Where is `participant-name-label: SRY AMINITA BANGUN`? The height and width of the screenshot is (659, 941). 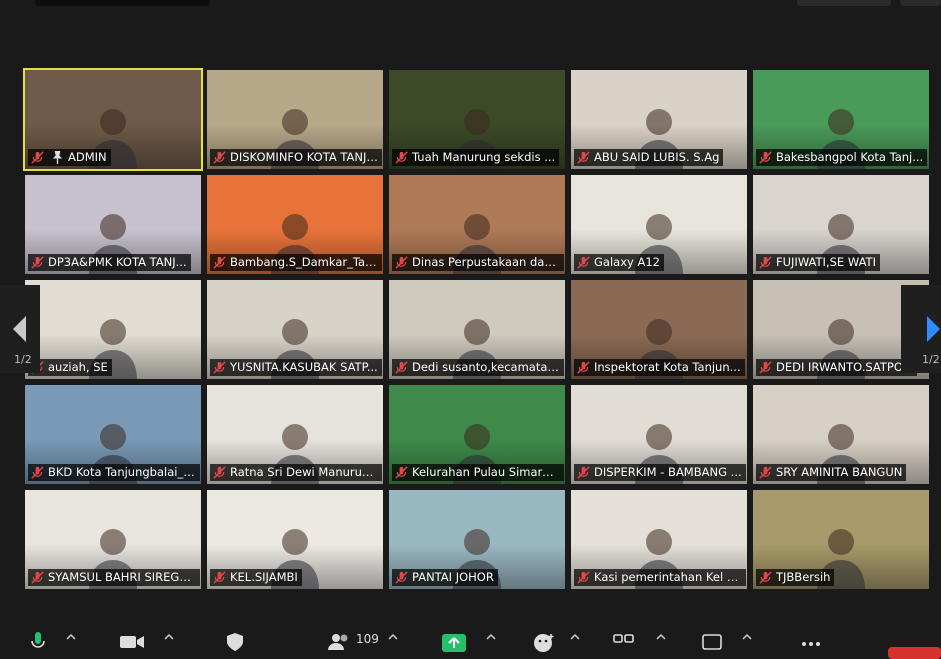
participant-name-label: SRY AMINITA BANGUN is located at coordinates (831, 472).